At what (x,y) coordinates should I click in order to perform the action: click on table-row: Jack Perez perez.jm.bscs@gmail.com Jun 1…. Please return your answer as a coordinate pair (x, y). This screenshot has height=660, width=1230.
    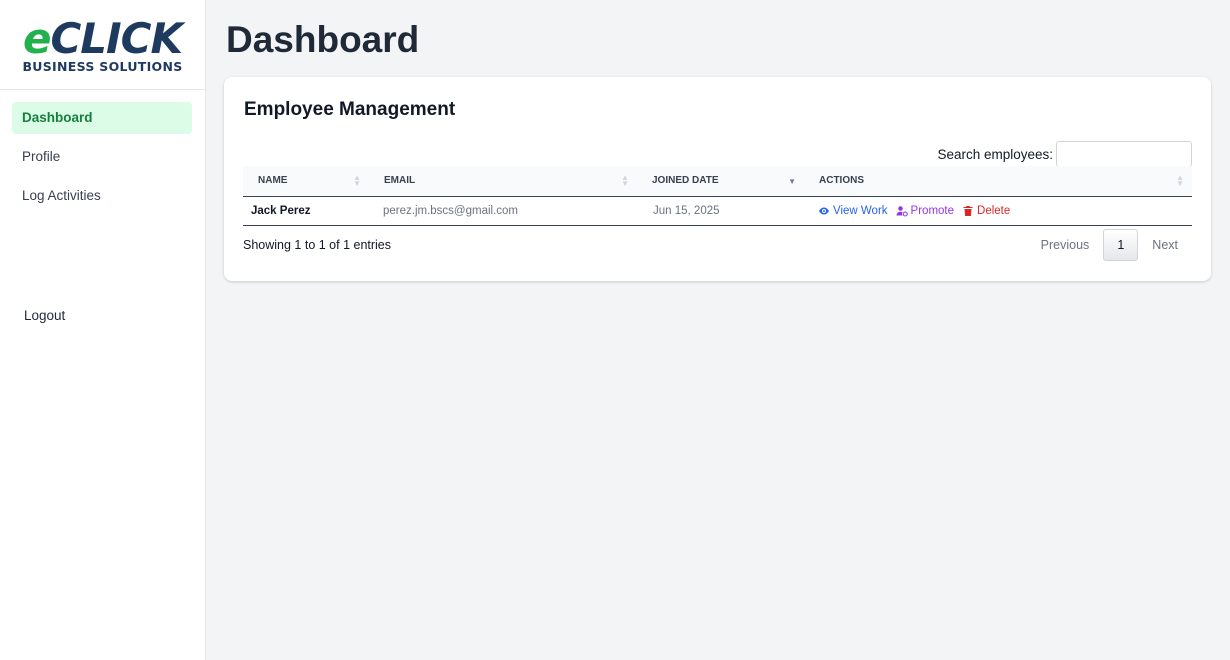
    Looking at the image, I should click on (717, 211).